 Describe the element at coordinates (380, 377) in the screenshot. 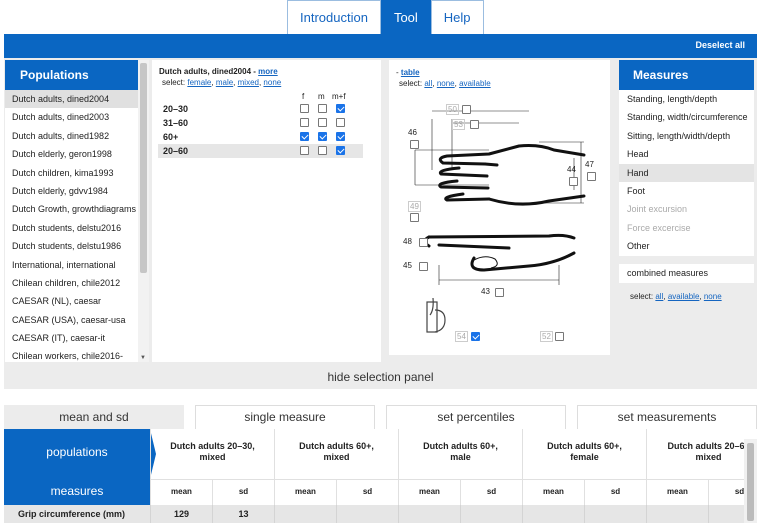

I see `hide-selection-panel-button: hide selection panel` at that location.